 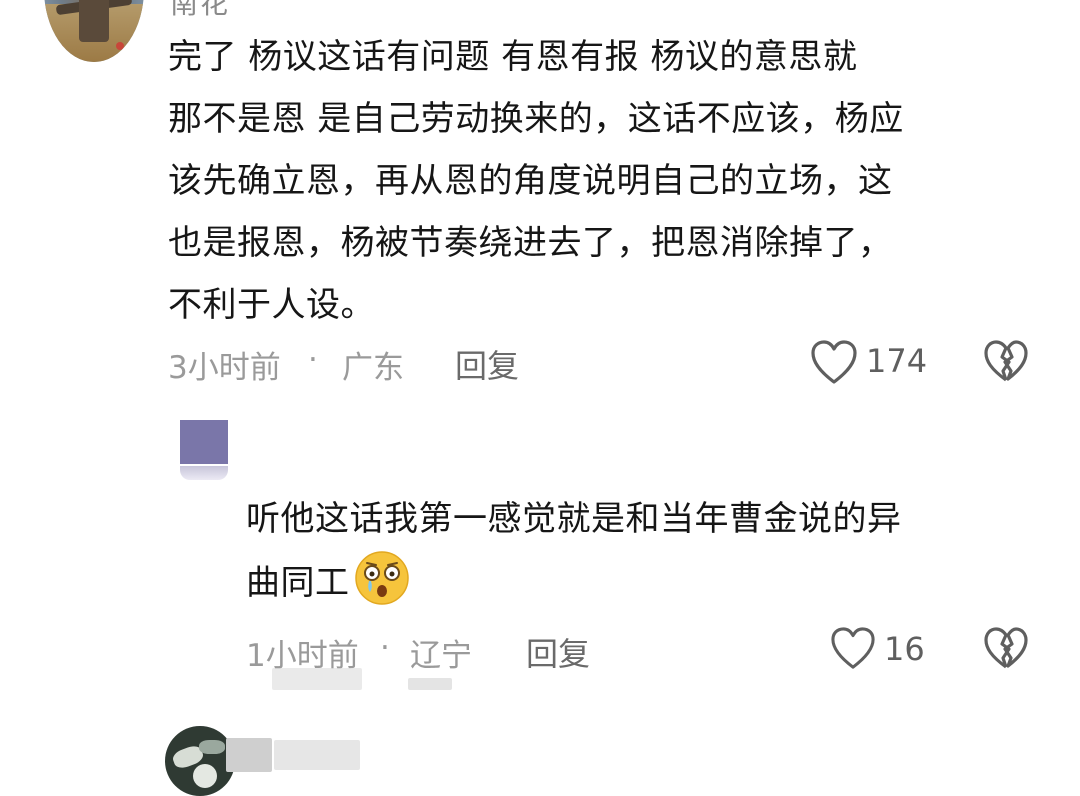 What do you see at coordinates (1006, 649) in the screenshot?
I see `reply-broken-heart-icon` at bounding box center [1006, 649].